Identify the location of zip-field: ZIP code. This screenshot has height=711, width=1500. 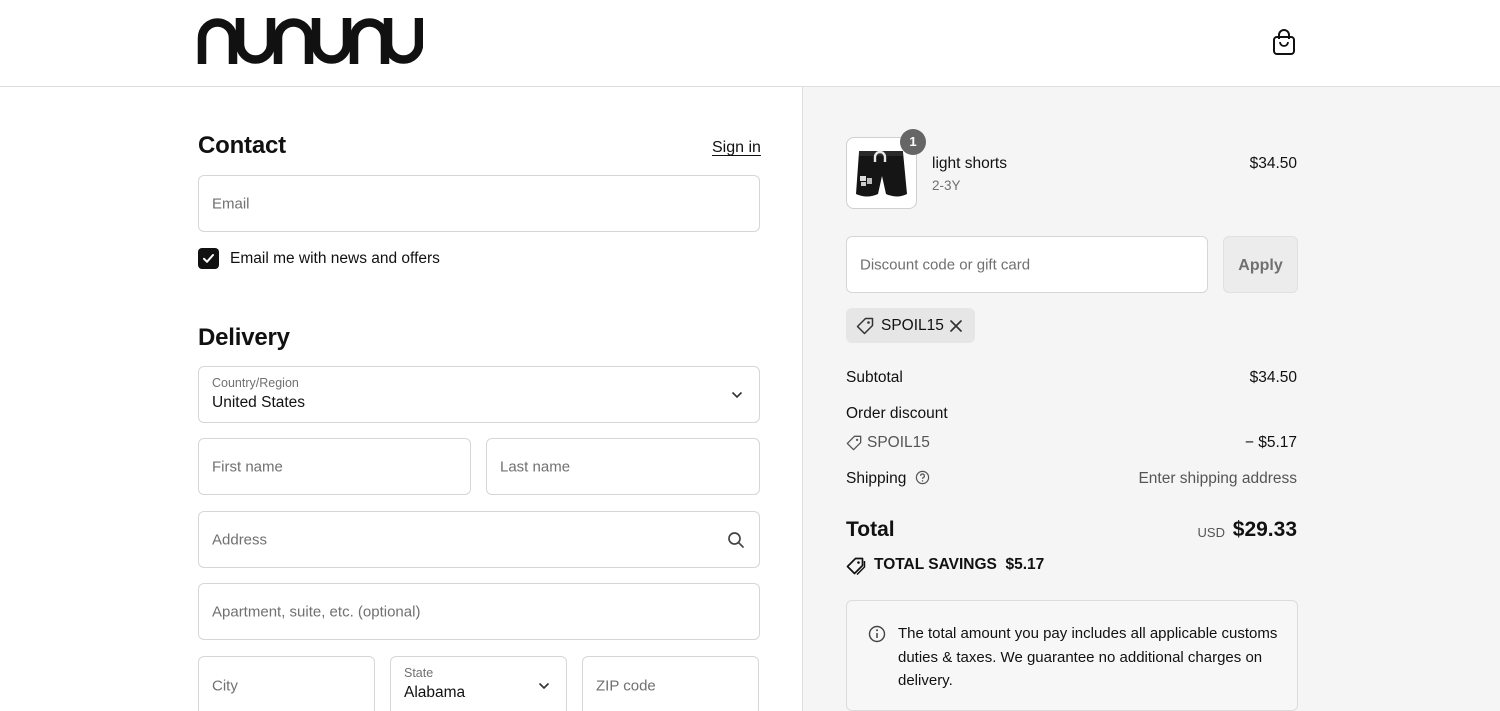
(670, 683).